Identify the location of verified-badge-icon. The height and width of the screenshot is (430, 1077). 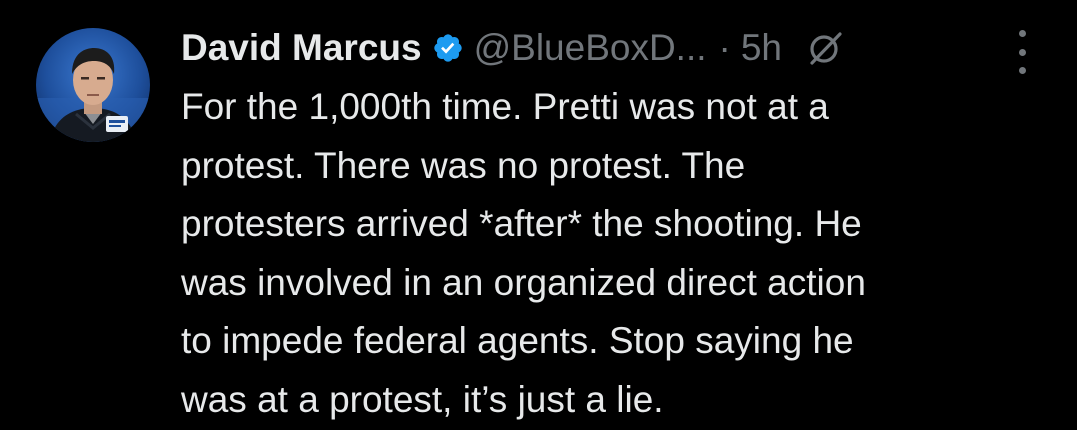
(448, 48).